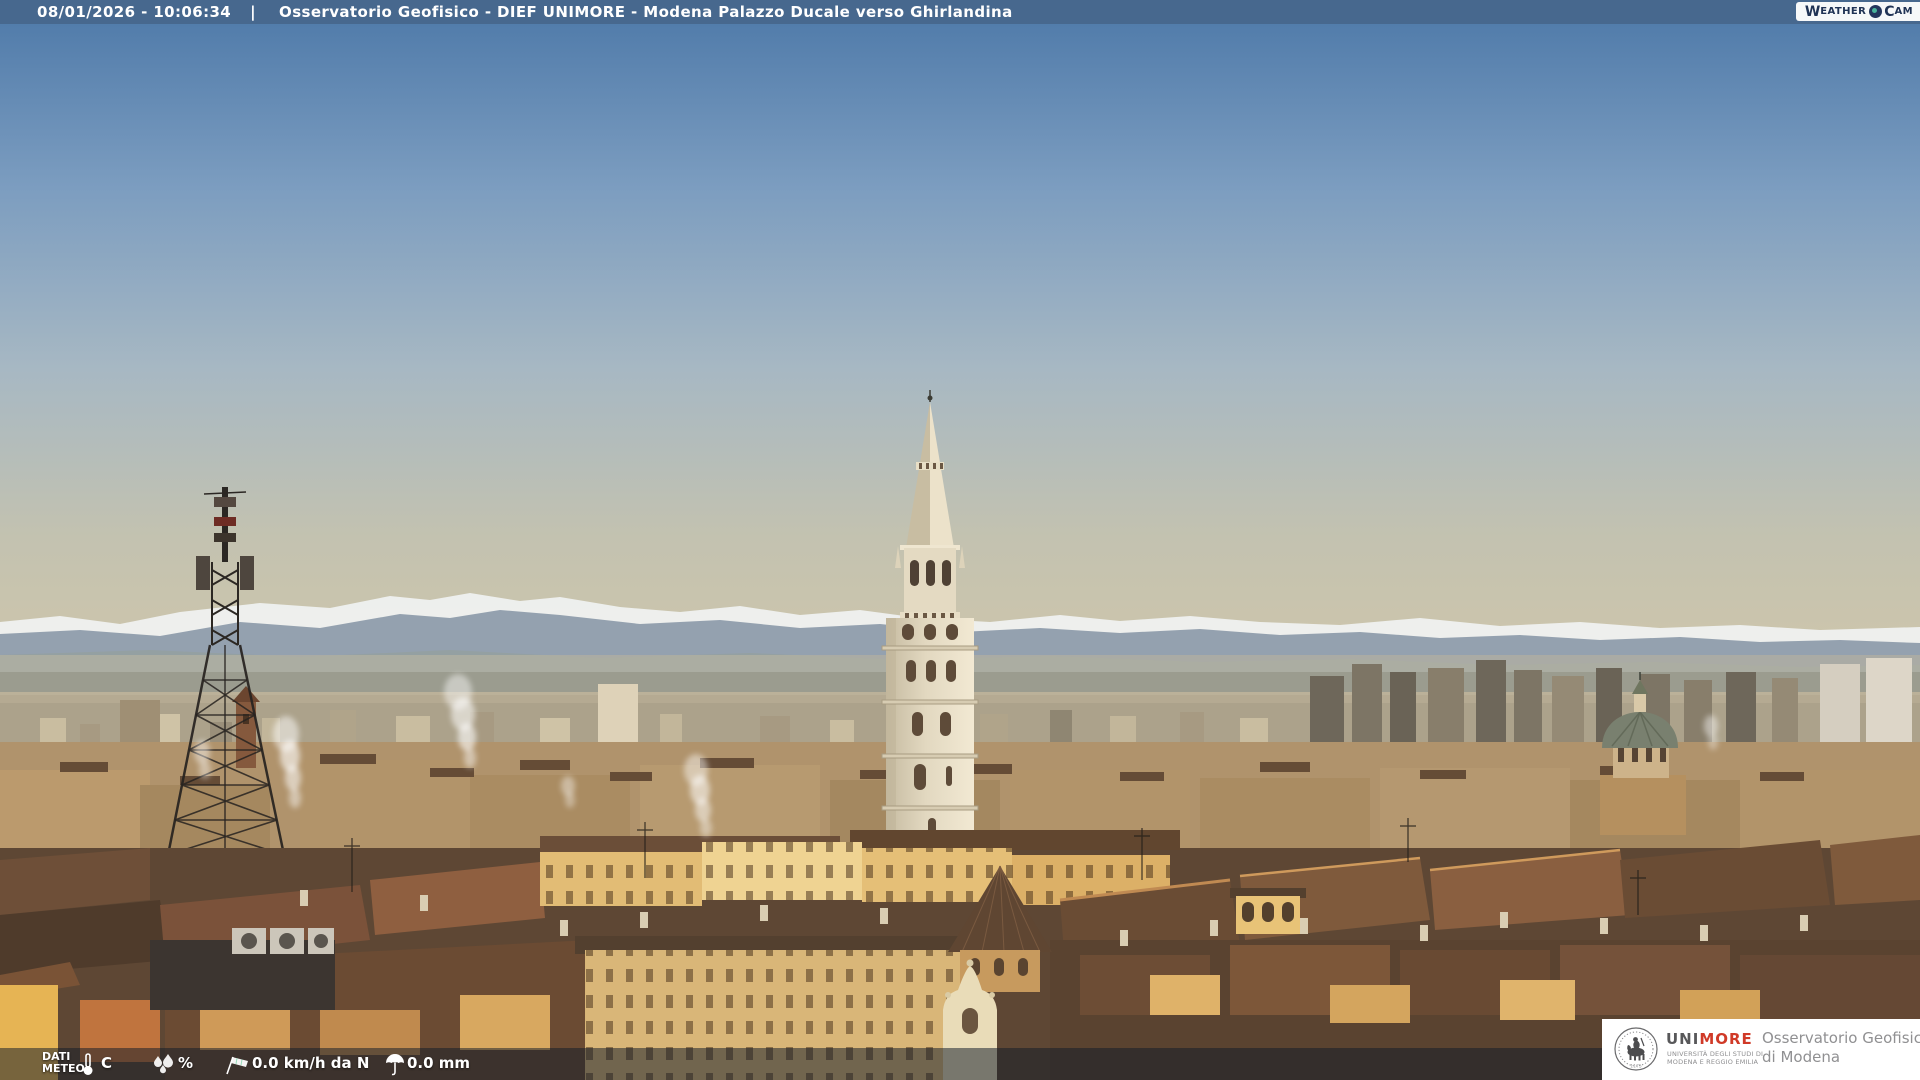 This screenshot has height=1080, width=1920. Describe the element at coordinates (163, 1064) in the screenshot. I see `humidity-icon` at that location.